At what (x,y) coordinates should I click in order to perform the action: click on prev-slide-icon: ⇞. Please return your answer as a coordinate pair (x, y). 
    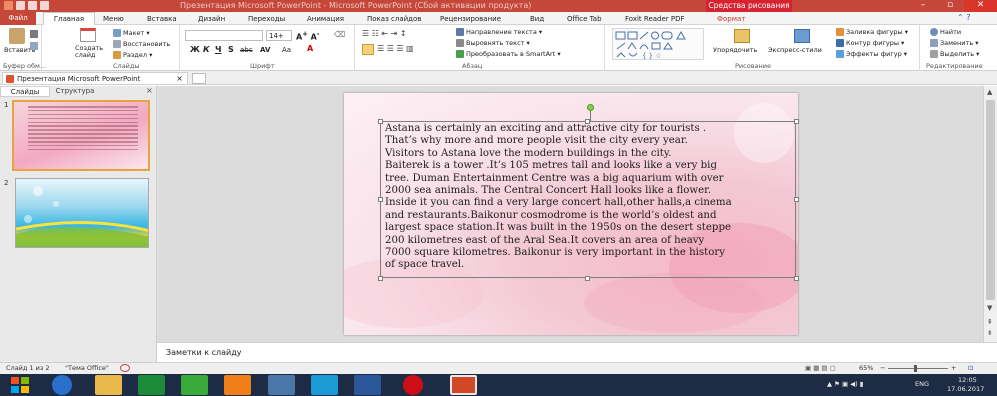
    Looking at the image, I should click on (990, 322).